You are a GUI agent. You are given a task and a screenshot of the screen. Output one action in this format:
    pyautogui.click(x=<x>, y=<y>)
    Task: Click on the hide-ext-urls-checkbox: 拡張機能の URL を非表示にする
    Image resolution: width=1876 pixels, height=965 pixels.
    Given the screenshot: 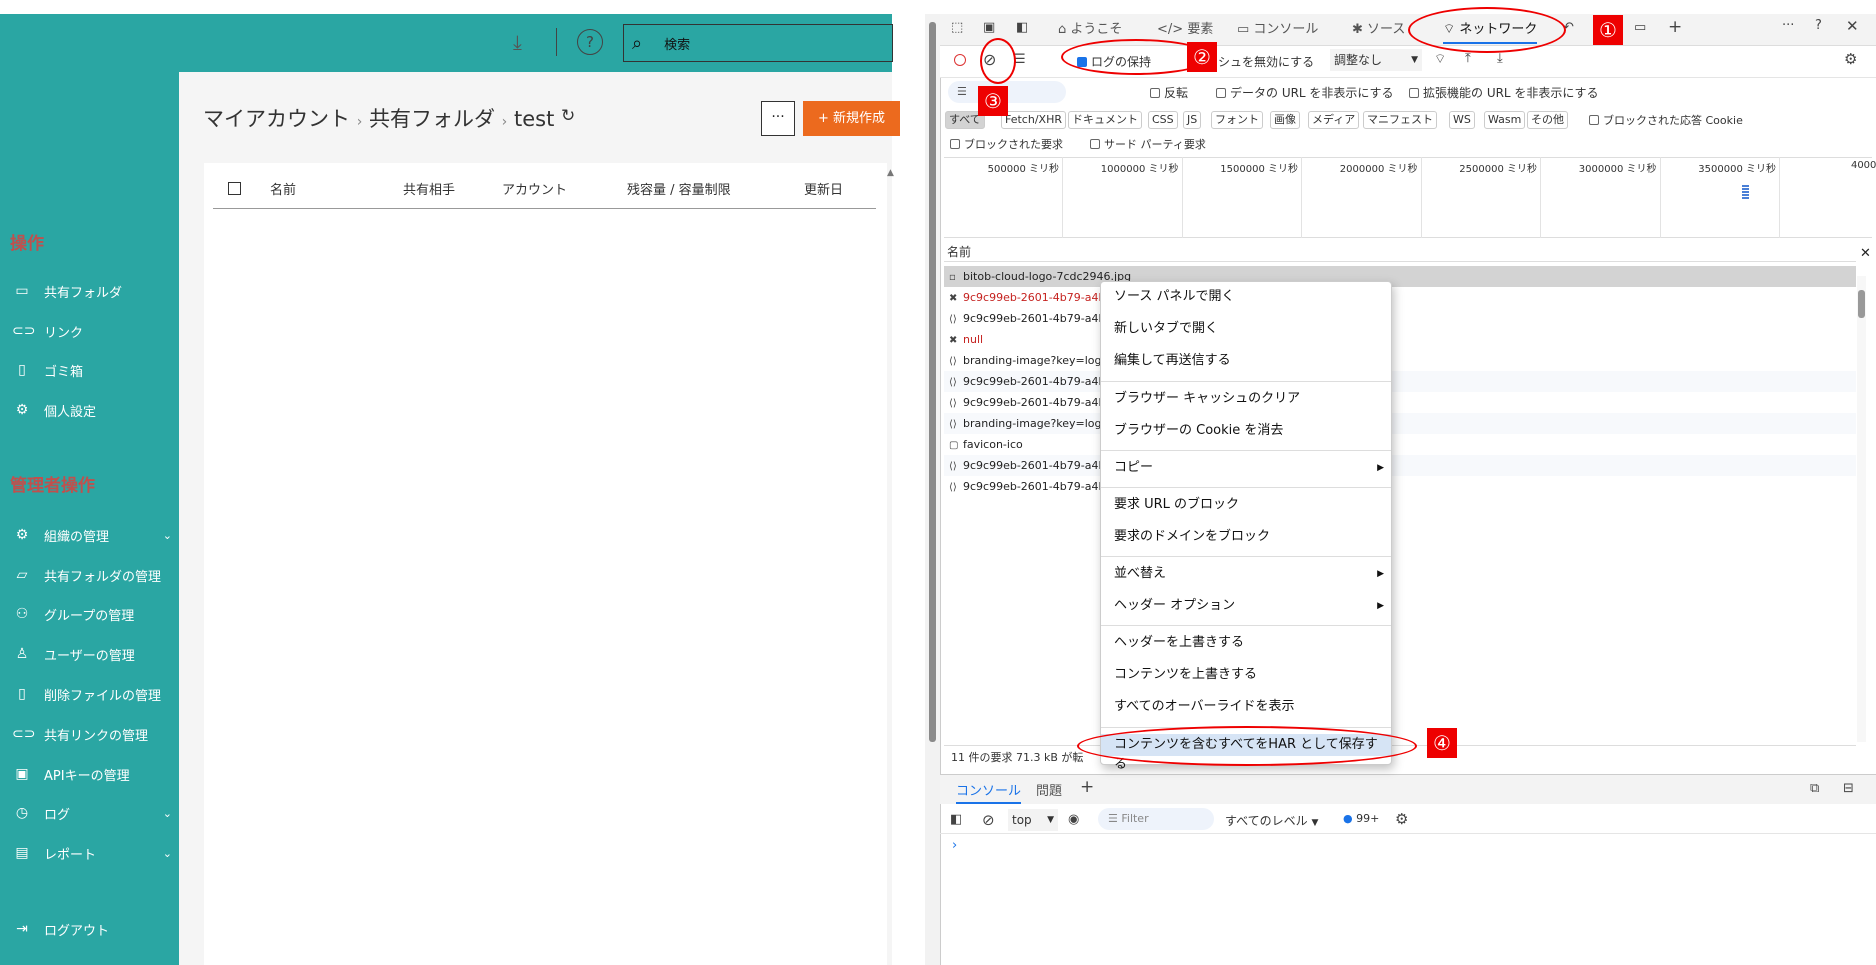 What is the action you would take?
    pyautogui.click(x=1504, y=92)
    